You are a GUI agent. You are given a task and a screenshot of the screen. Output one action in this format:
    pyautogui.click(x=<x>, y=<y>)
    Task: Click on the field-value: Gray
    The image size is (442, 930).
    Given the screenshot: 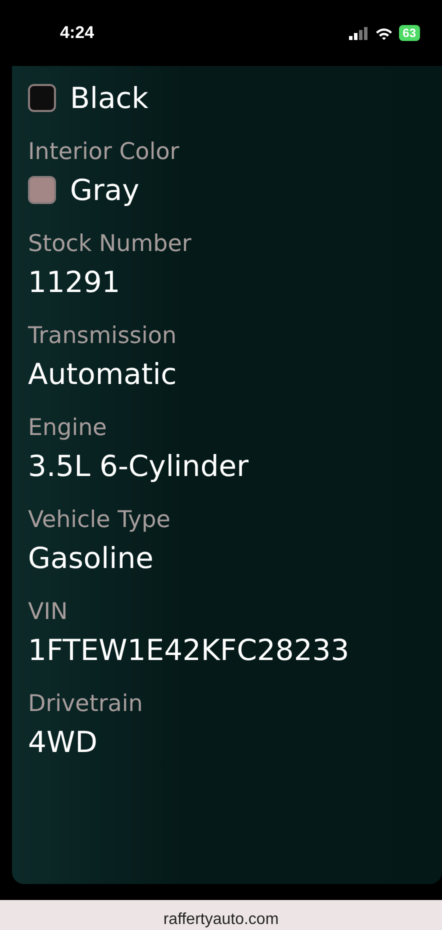 What is the action you would take?
    pyautogui.click(x=105, y=190)
    